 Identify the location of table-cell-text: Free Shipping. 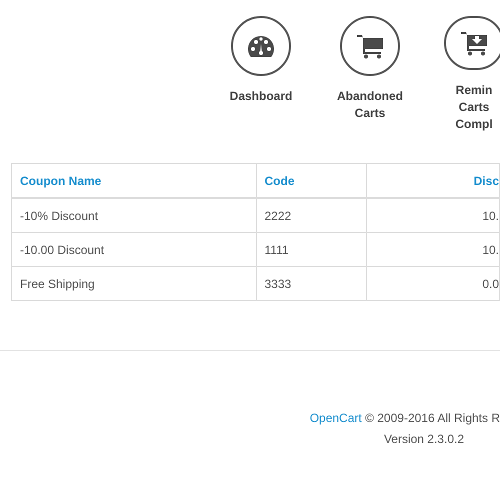
(57, 284).